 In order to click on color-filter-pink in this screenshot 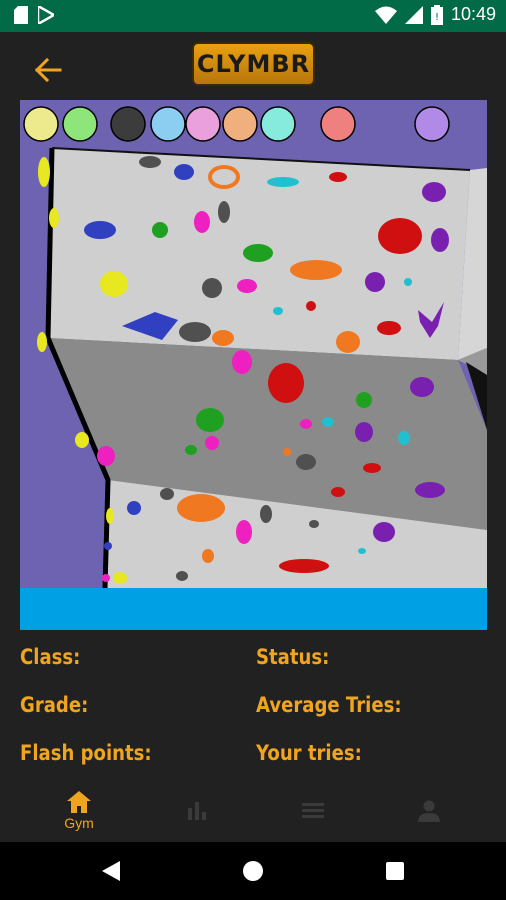, I will do `click(203, 124)`.